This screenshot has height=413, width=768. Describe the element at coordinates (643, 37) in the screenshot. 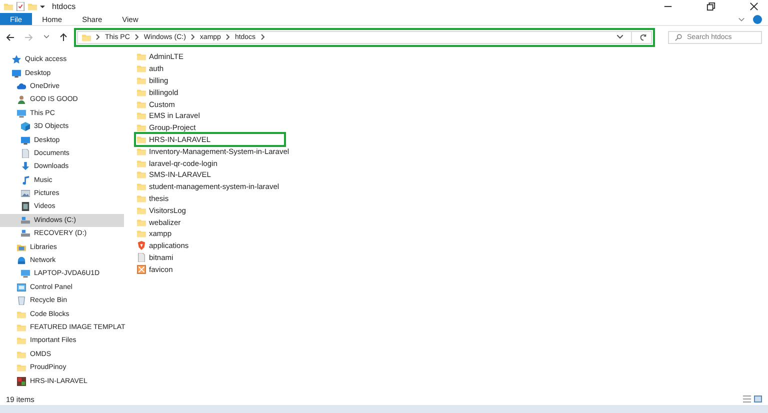

I see `refresh-icon` at that location.